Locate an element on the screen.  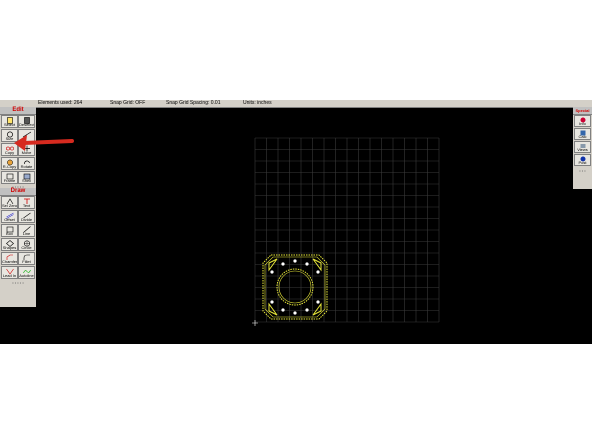
move-tool-label: Move is located at coordinates (26, 152).